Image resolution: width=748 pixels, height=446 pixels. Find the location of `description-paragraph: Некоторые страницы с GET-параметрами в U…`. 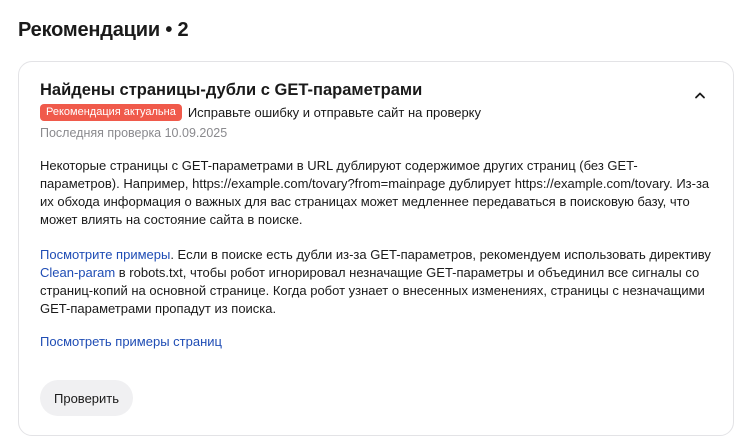

description-paragraph: Некоторые страницы с GET-параметрами в U… is located at coordinates (375, 192).